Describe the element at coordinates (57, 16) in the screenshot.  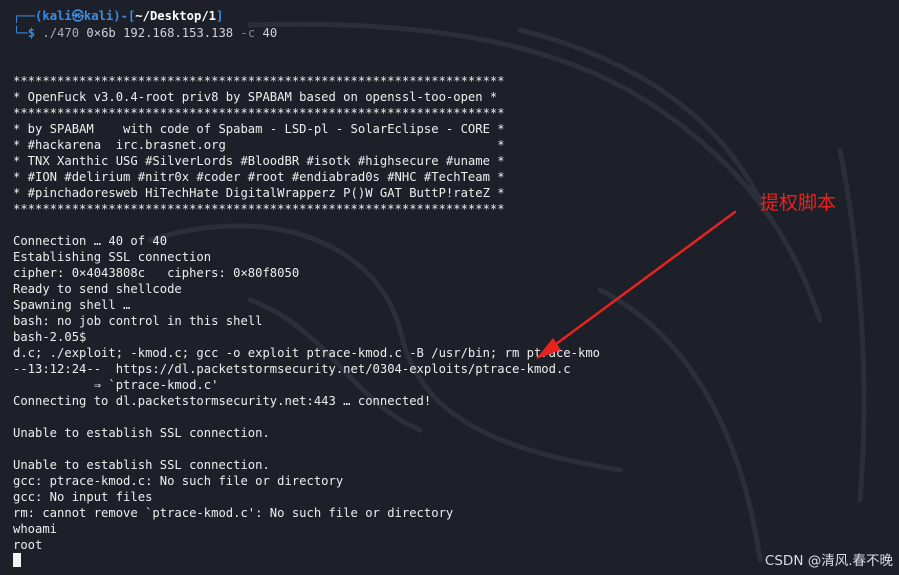
I see `prompt-user: kali` at that location.